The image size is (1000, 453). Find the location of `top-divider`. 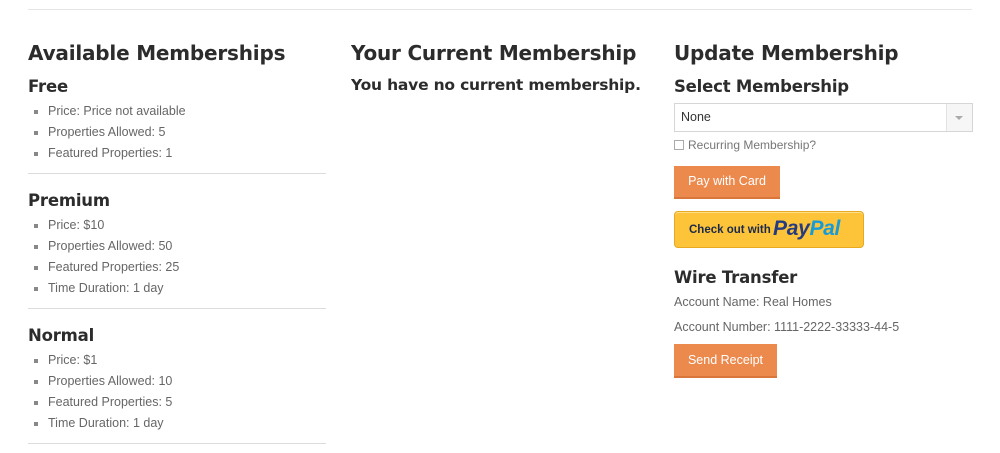

top-divider is located at coordinates (500, 9).